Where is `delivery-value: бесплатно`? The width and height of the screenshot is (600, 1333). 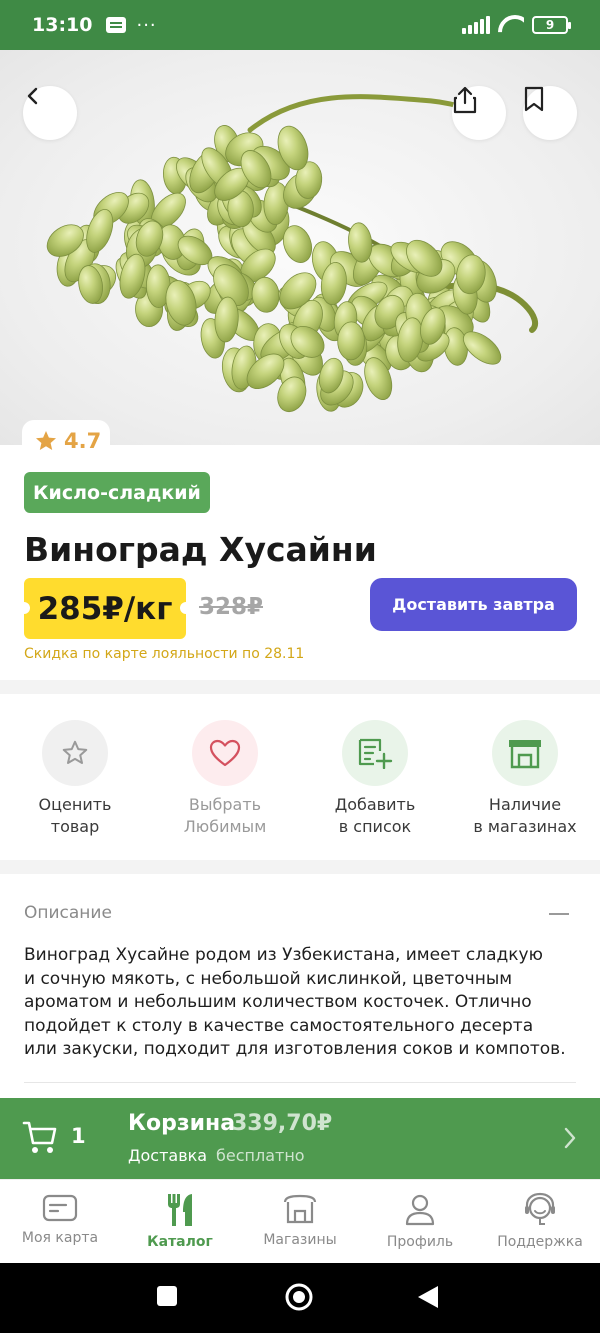
delivery-value: бесплатно is located at coordinates (260, 1155).